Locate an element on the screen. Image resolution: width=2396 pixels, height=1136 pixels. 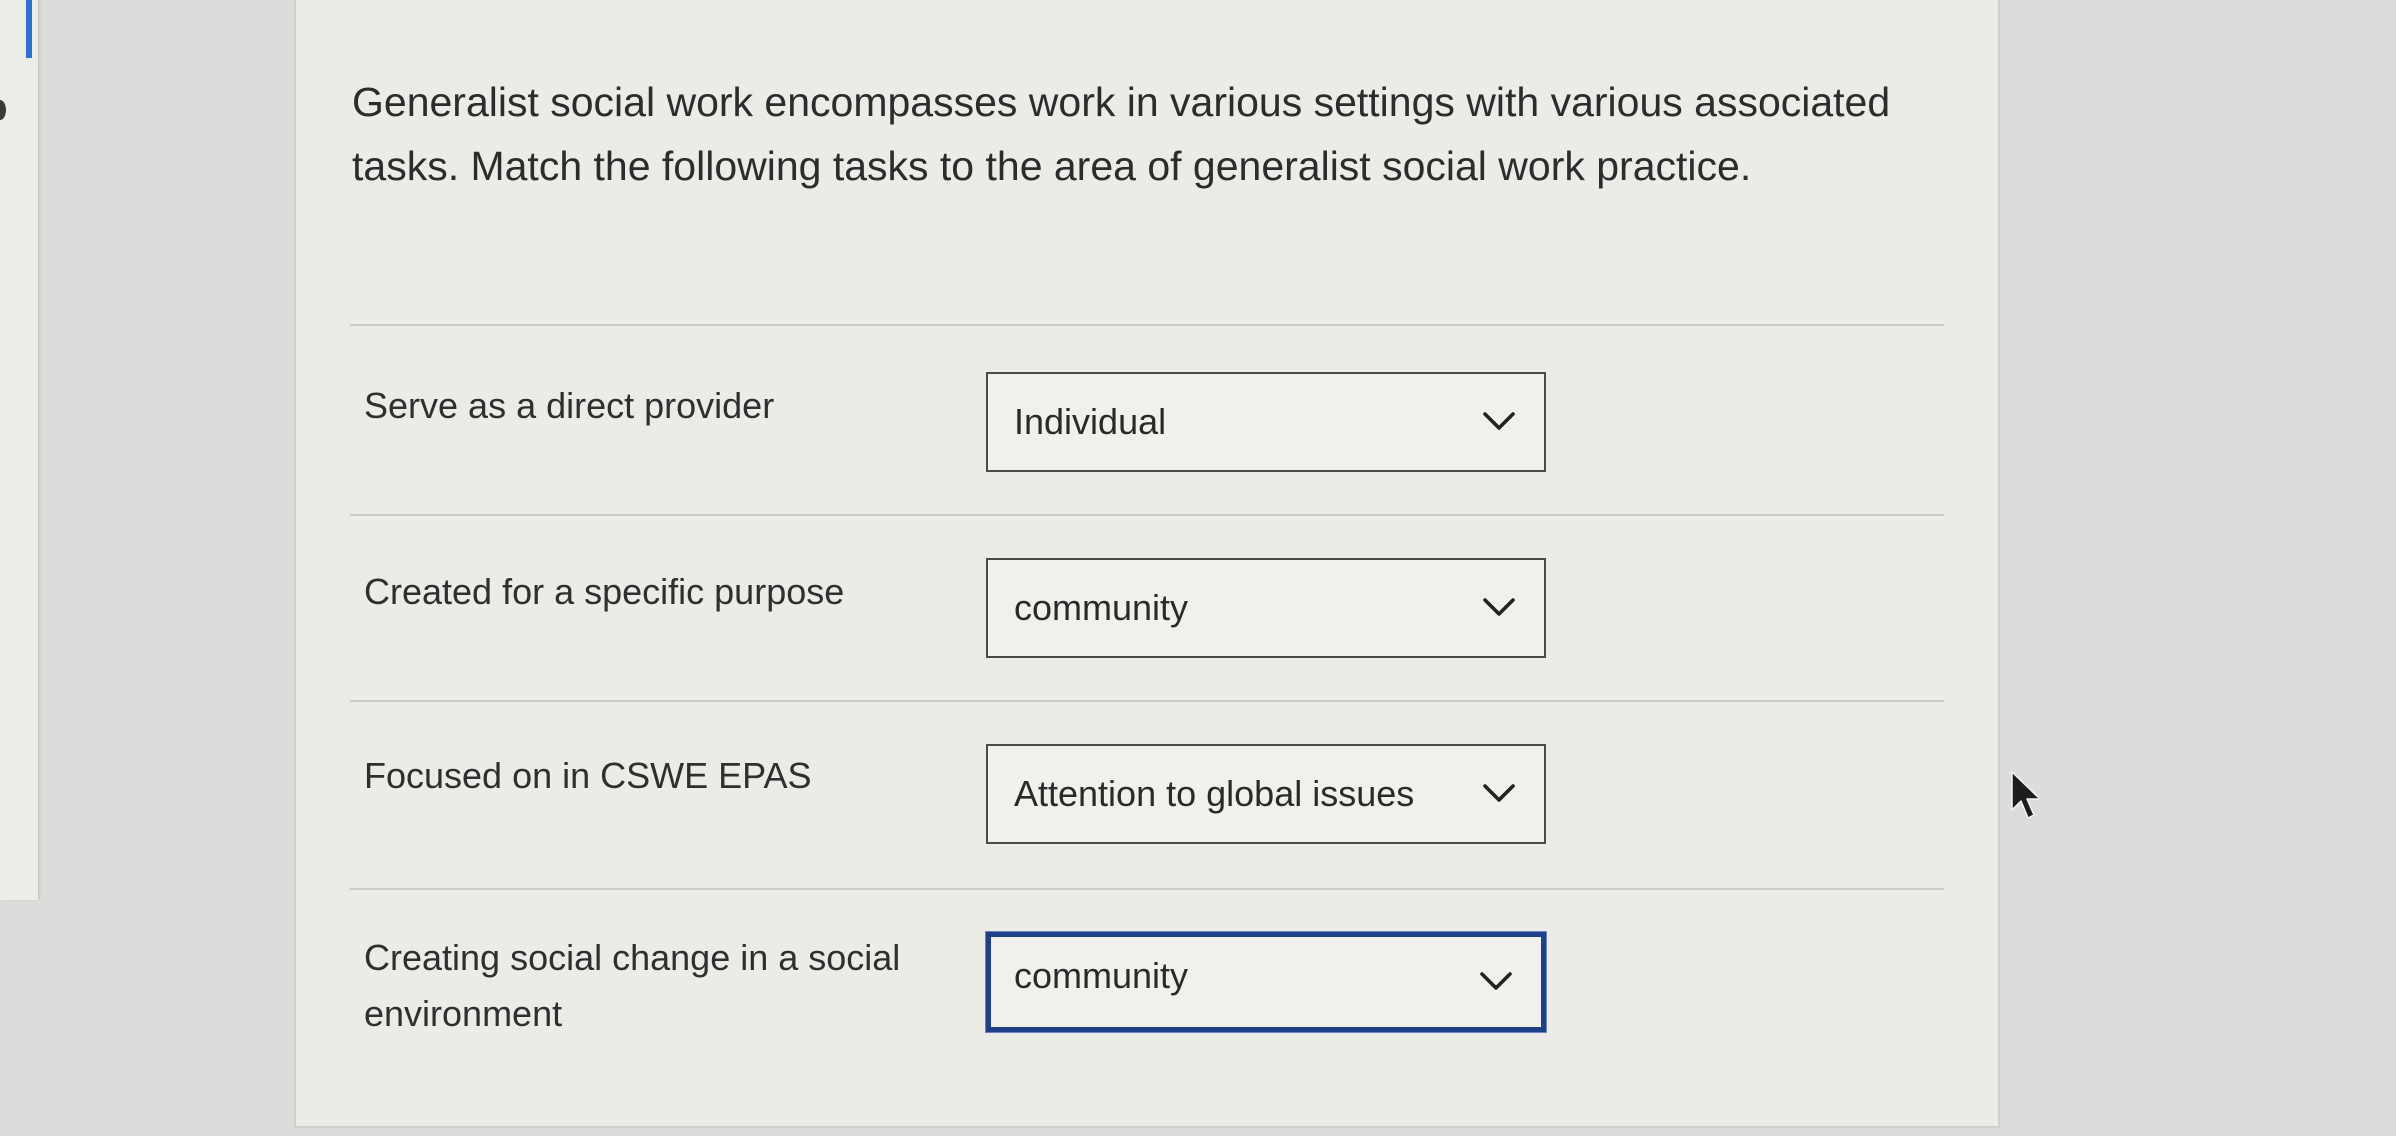
match-row-label: Focused on in CSWE EPAS is located at coordinates (588, 775).